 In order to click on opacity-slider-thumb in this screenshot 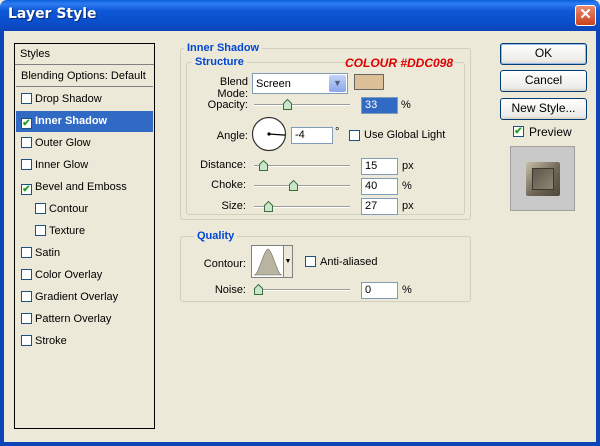, I will do `click(287, 104)`.